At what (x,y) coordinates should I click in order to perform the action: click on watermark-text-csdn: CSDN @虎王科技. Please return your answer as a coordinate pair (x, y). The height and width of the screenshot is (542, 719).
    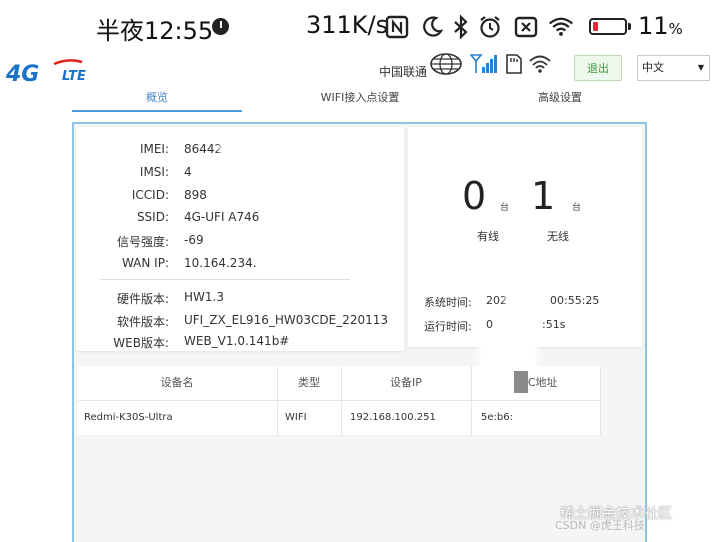
    Looking at the image, I should click on (600, 525).